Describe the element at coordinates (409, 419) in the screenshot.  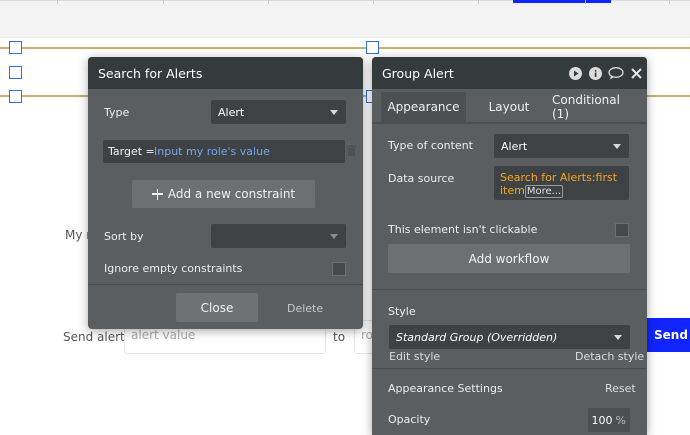
I see `opacity-label: Opacity` at that location.